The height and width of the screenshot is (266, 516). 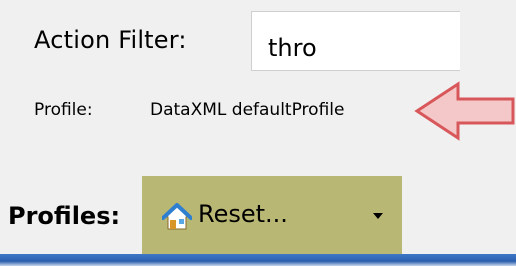 What do you see at coordinates (63, 110) in the screenshot?
I see `profile-label: Profile:` at bounding box center [63, 110].